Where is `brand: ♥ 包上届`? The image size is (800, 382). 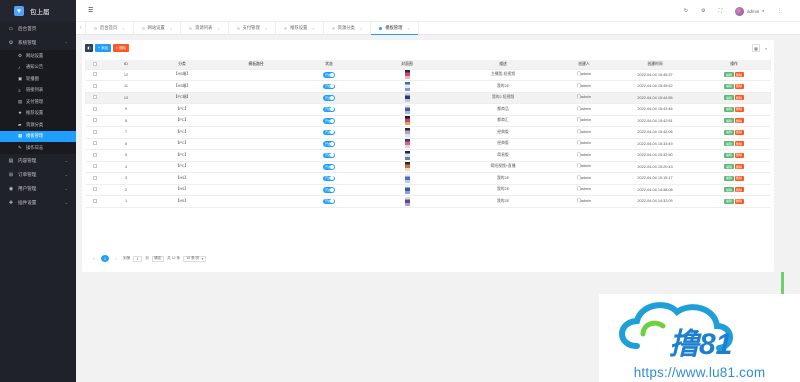 brand: ♥ 包上届 is located at coordinates (38, 11).